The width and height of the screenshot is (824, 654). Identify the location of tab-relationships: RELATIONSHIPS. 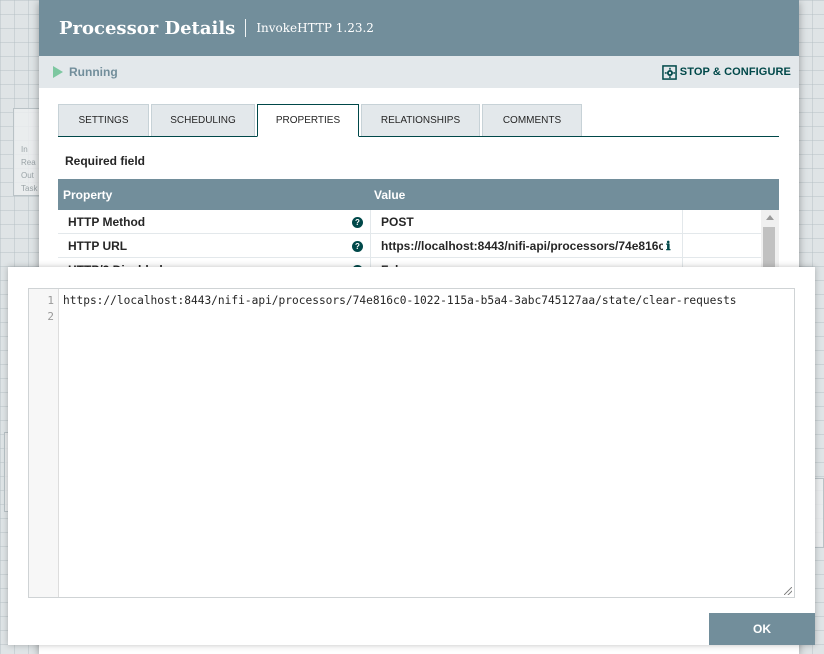
(420, 120).